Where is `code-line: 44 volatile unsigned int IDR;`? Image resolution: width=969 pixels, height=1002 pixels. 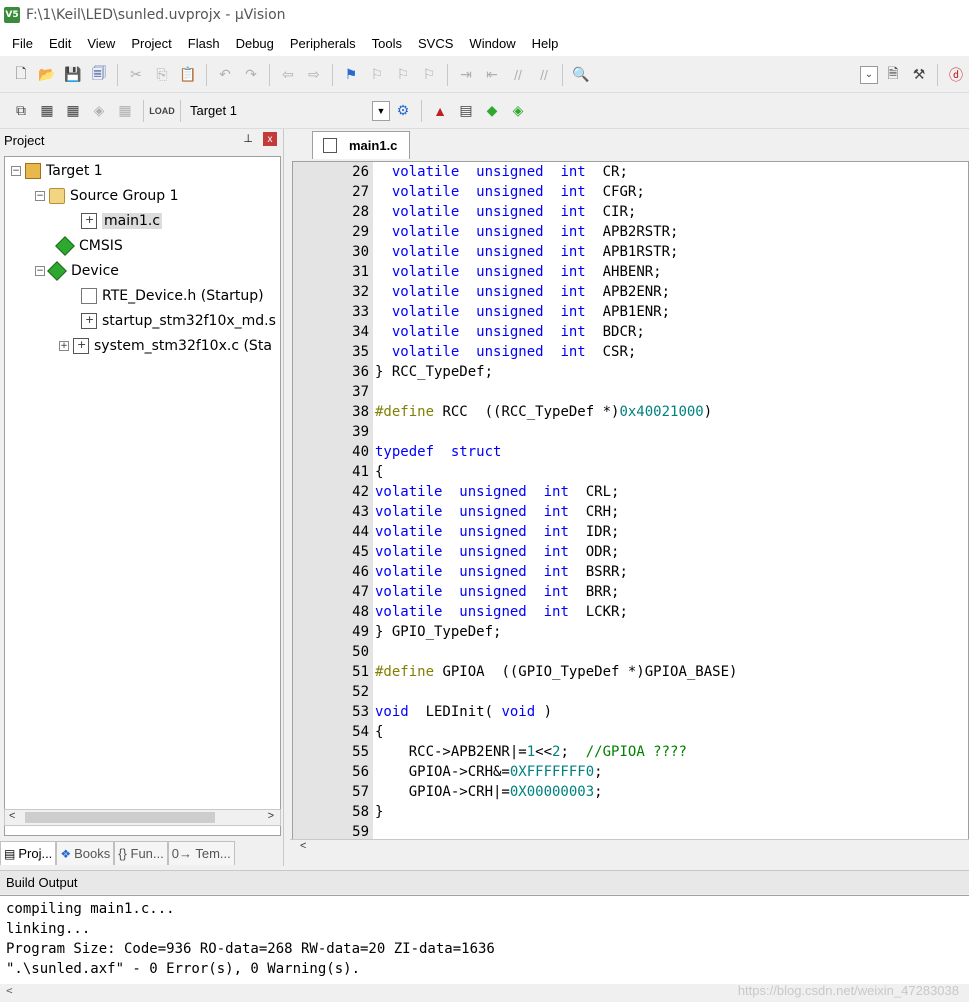 code-line: 44 volatile unsigned int IDR; is located at coordinates (630, 532).